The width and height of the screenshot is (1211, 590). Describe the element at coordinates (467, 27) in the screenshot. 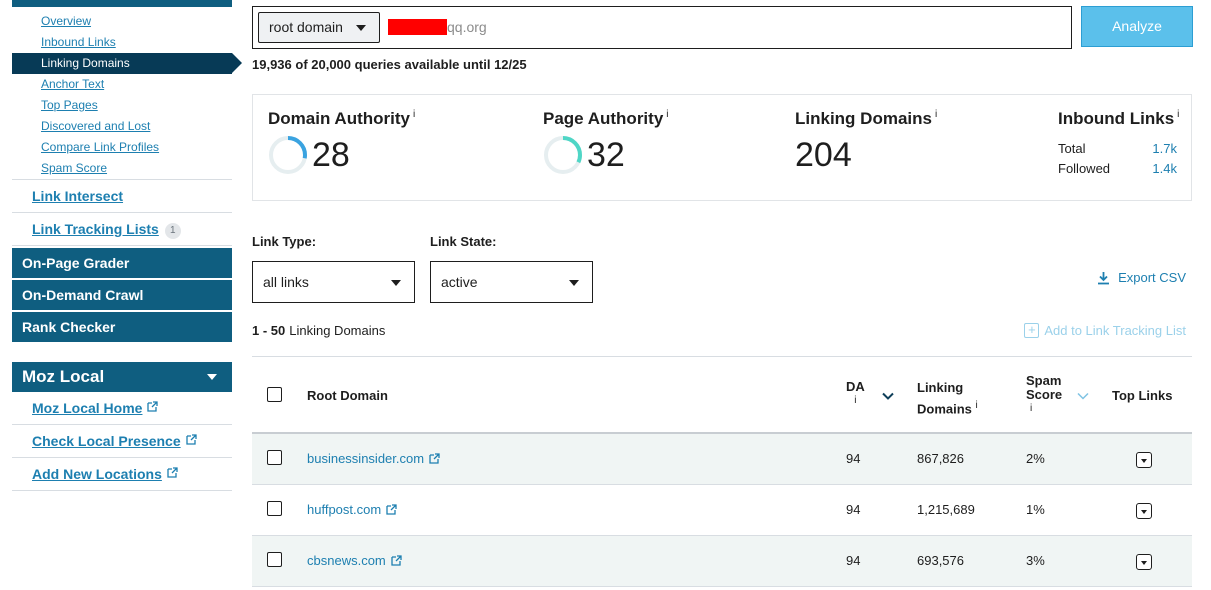

I see `search-input: qq.org` at that location.